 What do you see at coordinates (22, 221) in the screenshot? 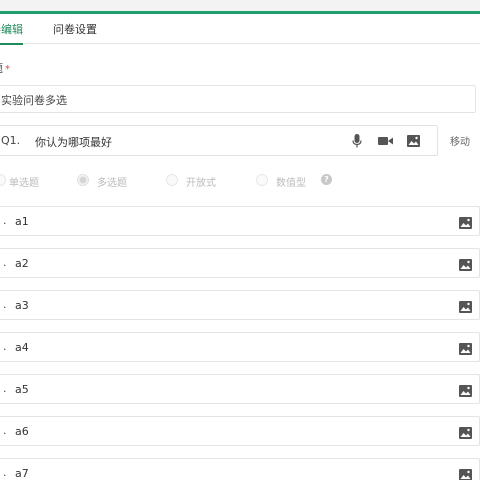
I see `option-text: a1` at bounding box center [22, 221].